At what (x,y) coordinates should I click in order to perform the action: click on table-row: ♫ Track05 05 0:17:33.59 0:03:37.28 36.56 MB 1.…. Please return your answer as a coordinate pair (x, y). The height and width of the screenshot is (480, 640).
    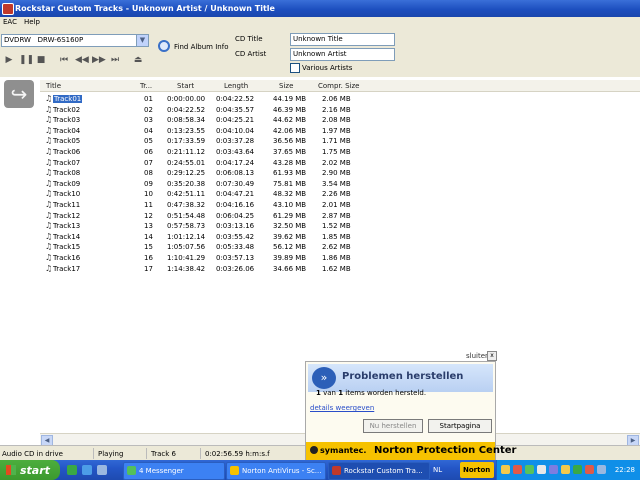
    Looking at the image, I should click on (340, 141).